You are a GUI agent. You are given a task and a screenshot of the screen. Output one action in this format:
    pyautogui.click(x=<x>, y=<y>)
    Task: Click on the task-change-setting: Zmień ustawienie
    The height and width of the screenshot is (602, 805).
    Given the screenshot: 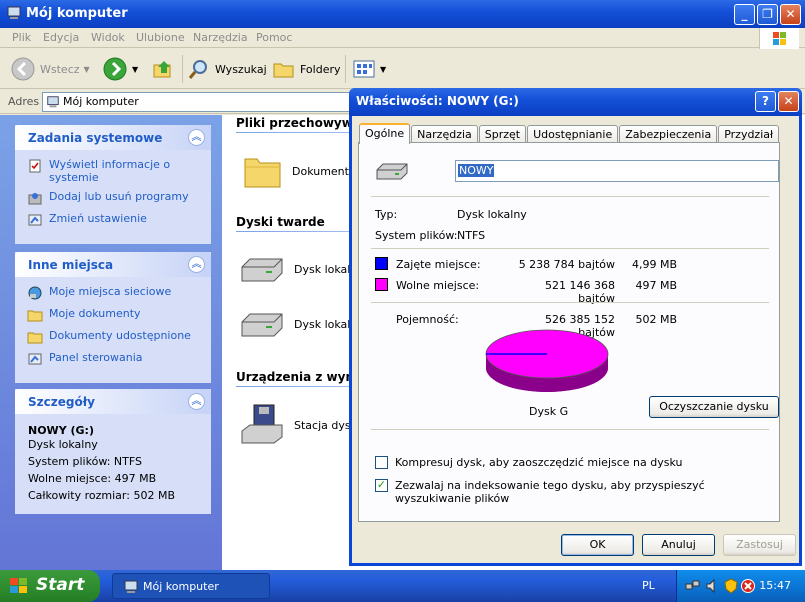 What is the action you would take?
    pyautogui.click(x=114, y=220)
    